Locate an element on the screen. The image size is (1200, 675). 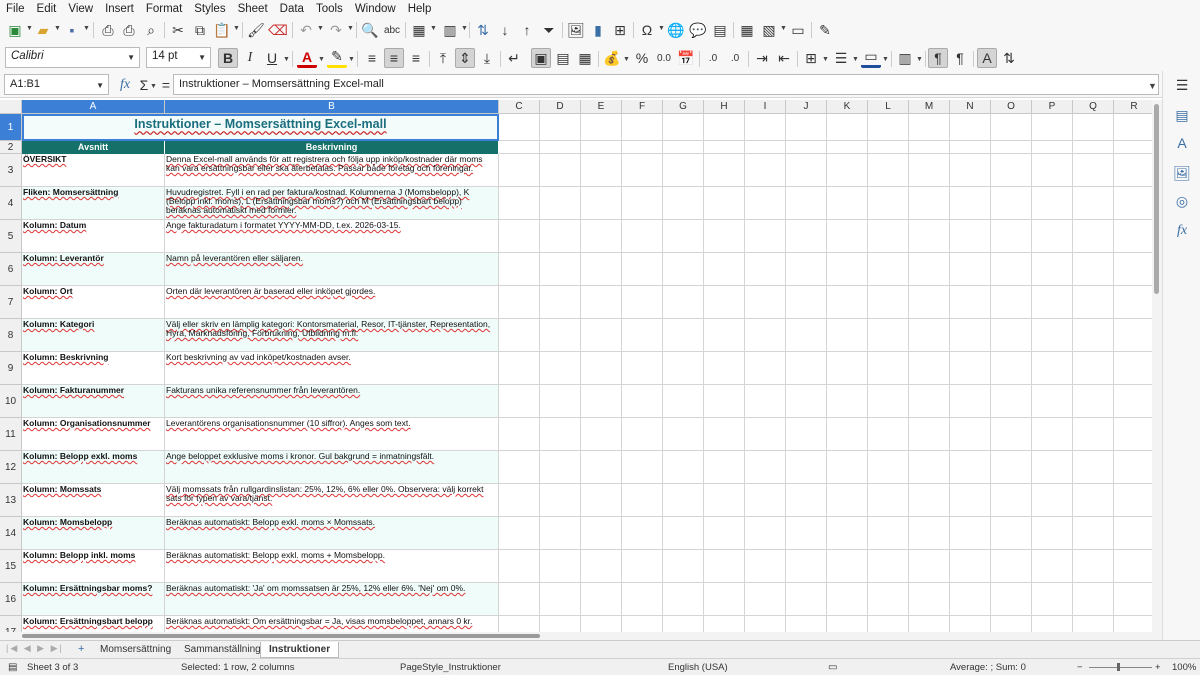
tab-sammanstallning: Sammanställning is located at coordinates (222, 650).